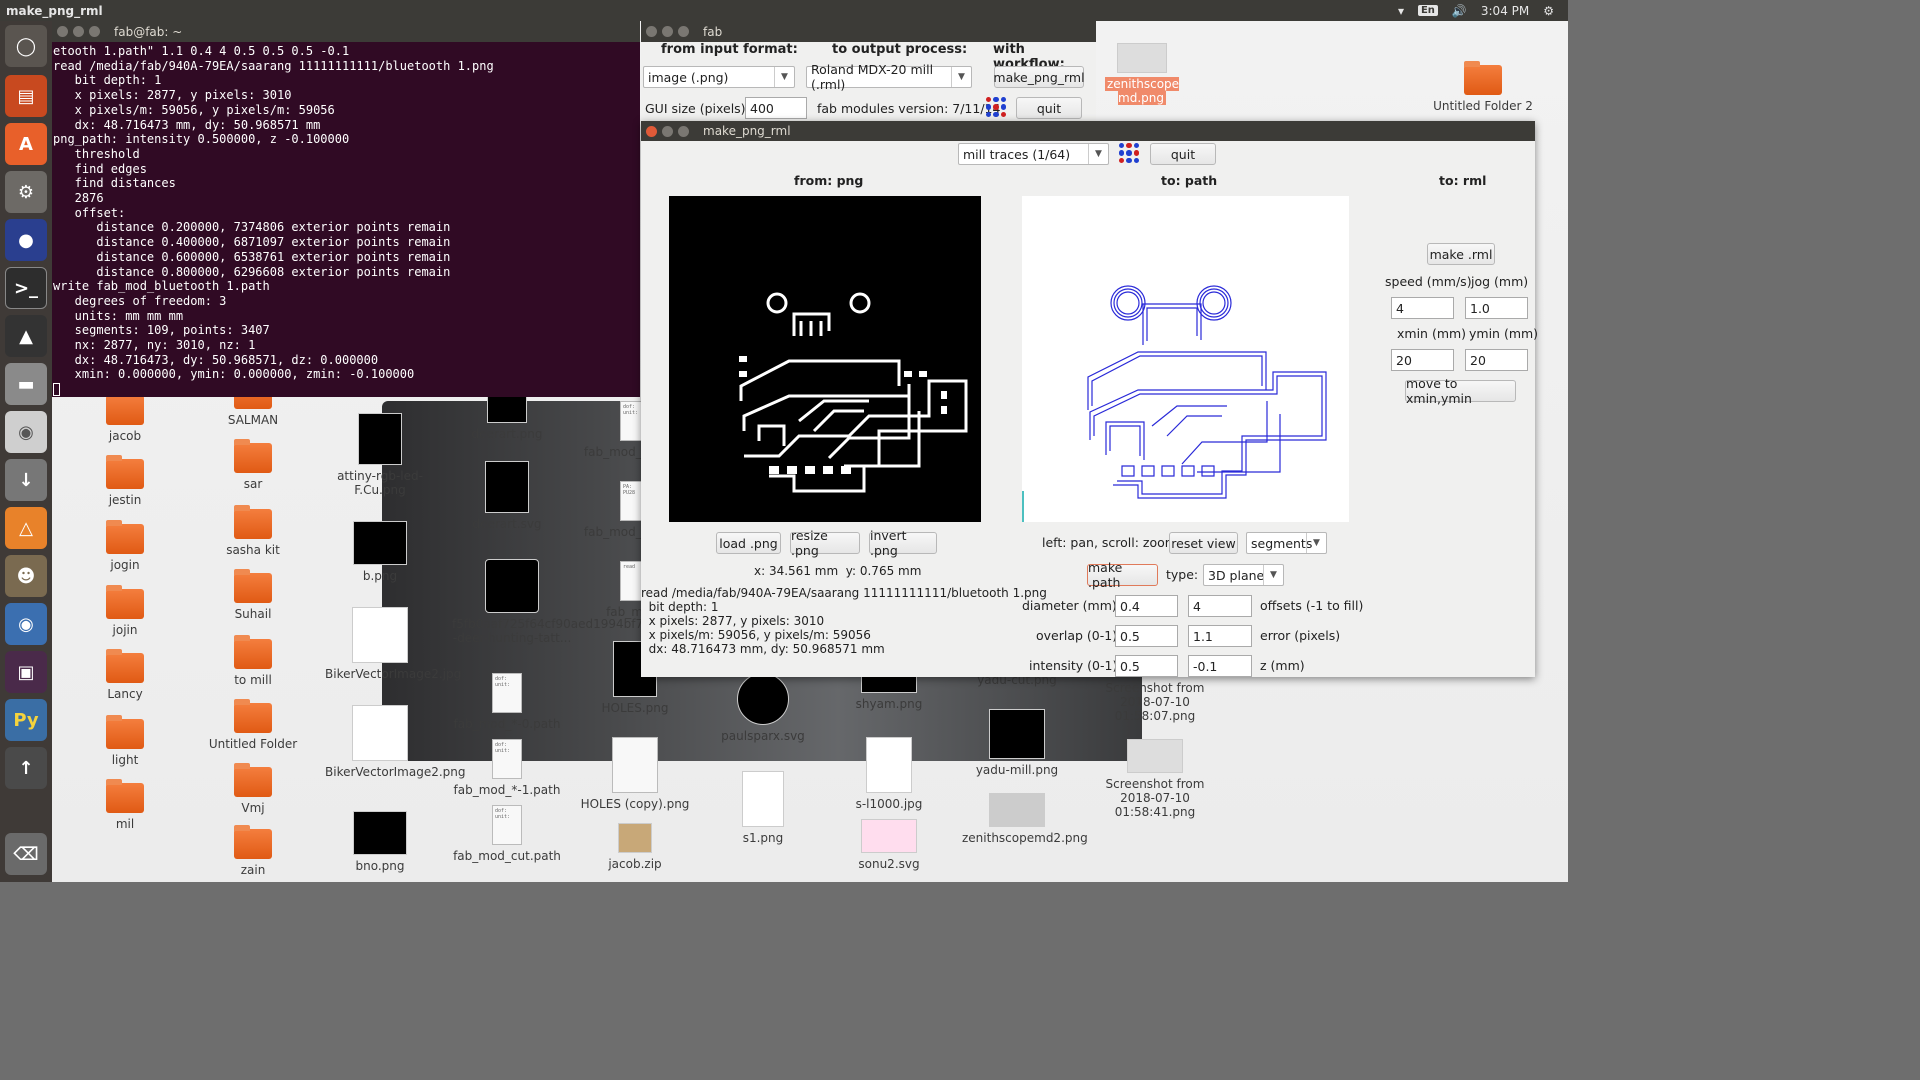  Describe the element at coordinates (719, 77) in the screenshot. I see `input-format-select: image (.png) ▼` at that location.